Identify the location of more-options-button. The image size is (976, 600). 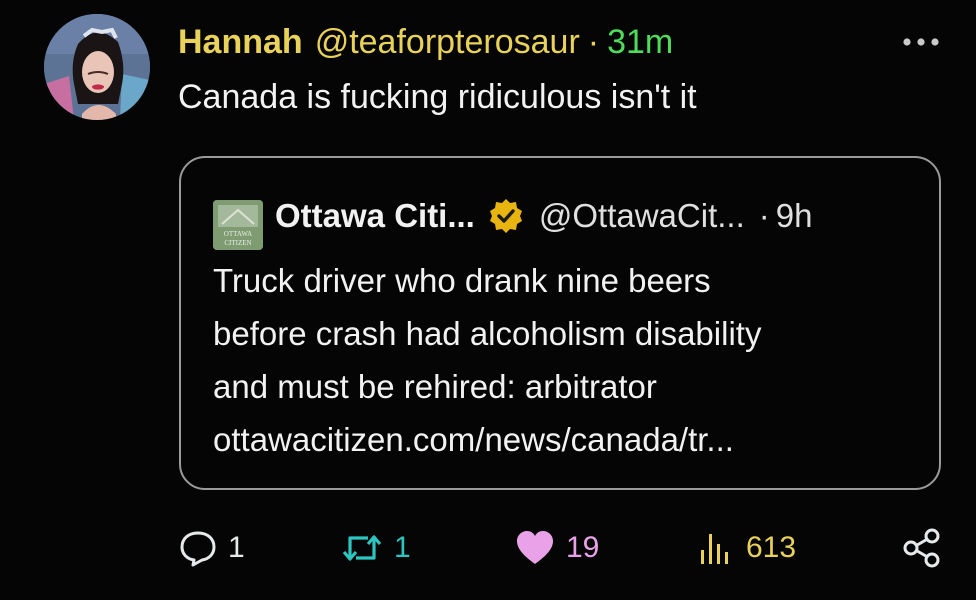
(921, 42).